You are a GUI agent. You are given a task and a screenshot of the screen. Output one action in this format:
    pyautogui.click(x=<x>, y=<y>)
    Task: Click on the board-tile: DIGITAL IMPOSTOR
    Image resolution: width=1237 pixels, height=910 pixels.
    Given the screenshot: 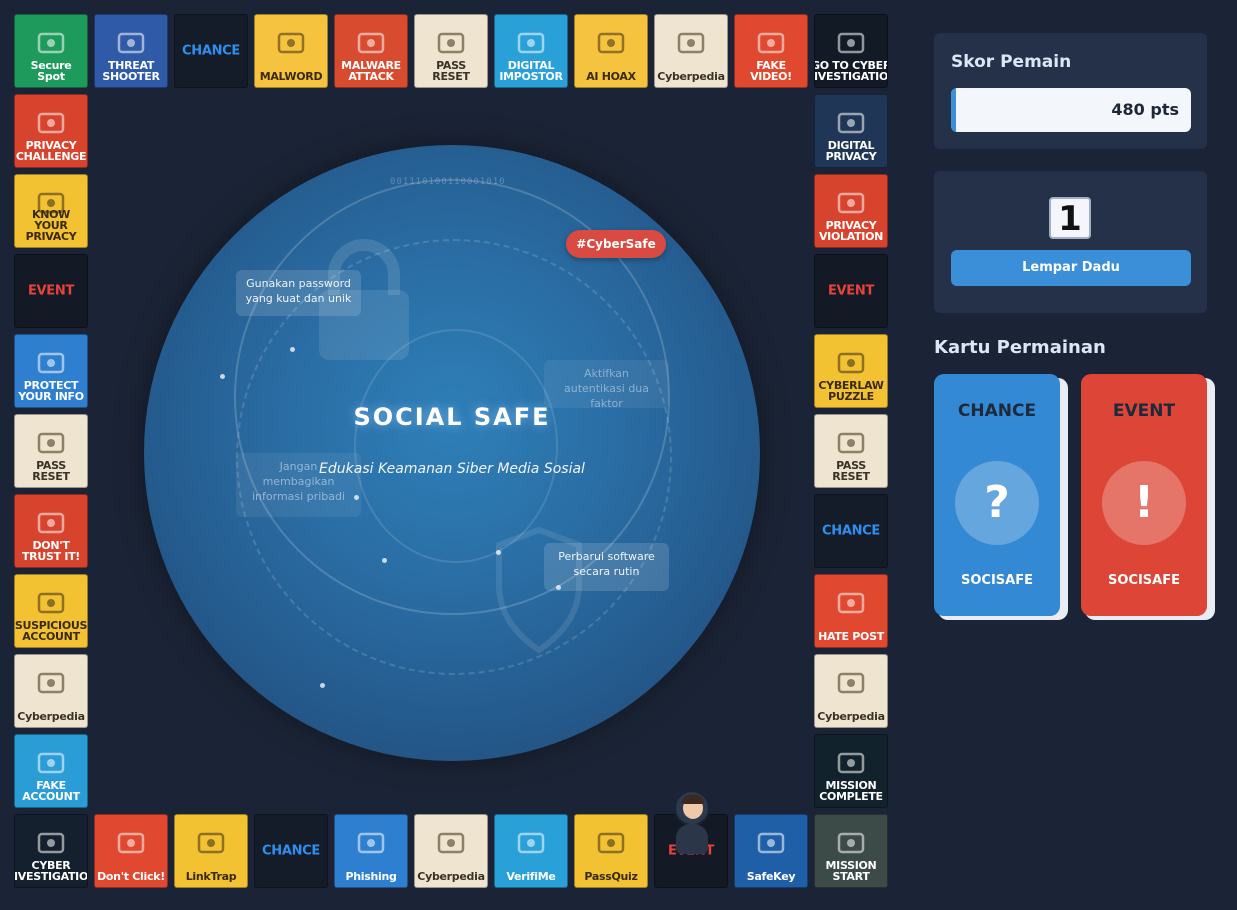 What is the action you would take?
    pyautogui.click(x=531, y=51)
    